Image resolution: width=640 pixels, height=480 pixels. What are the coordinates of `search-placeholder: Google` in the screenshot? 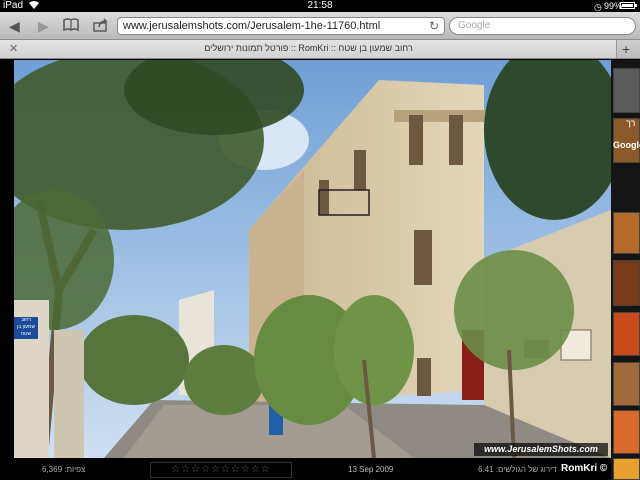 It's located at (474, 25).